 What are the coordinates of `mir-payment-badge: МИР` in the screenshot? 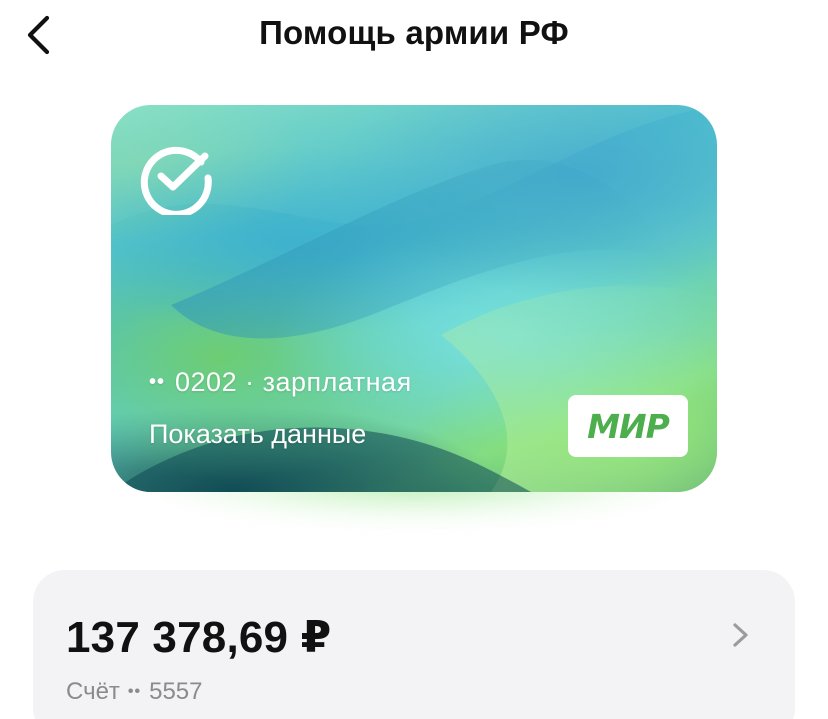 It's located at (628, 426).